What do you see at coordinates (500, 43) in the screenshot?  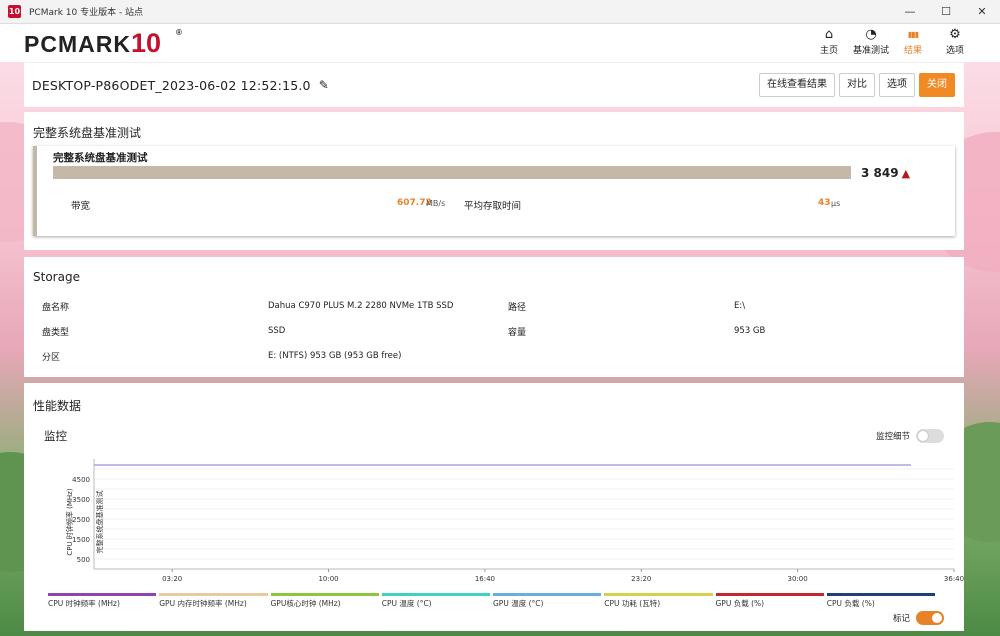 I see `app-header: PCMARK10 ® ⌂ 主页 ◔ 基准测试 ▮▮▮ 结果 ⚙ 选项` at bounding box center [500, 43].